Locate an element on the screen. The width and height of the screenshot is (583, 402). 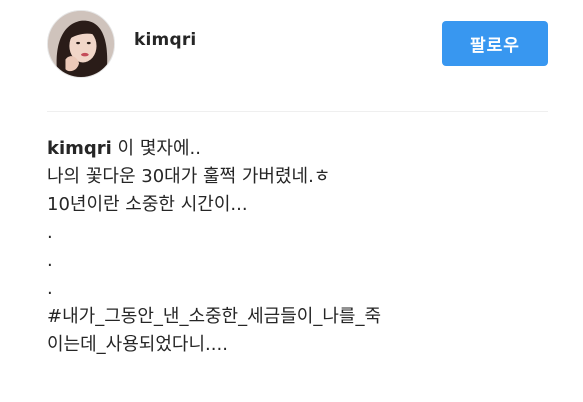
divider is located at coordinates (297, 111).